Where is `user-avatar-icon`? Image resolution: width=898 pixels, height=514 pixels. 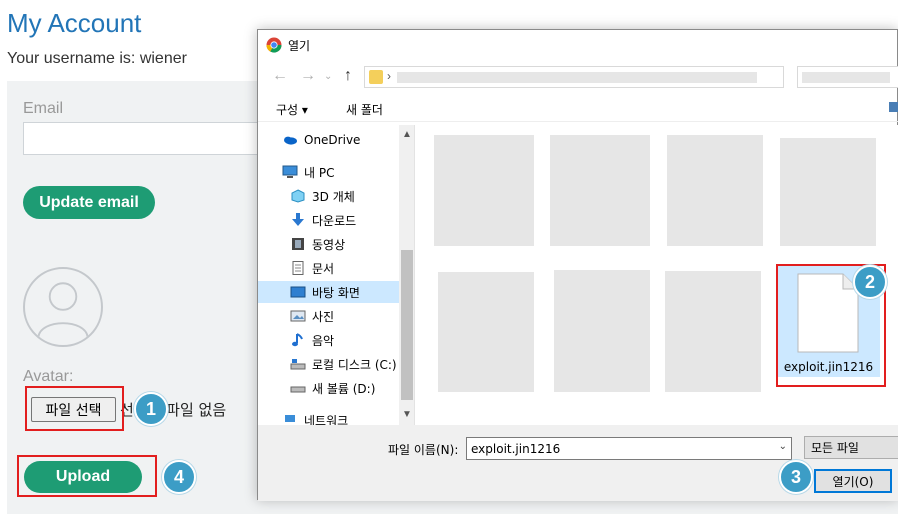 user-avatar-icon is located at coordinates (63, 310).